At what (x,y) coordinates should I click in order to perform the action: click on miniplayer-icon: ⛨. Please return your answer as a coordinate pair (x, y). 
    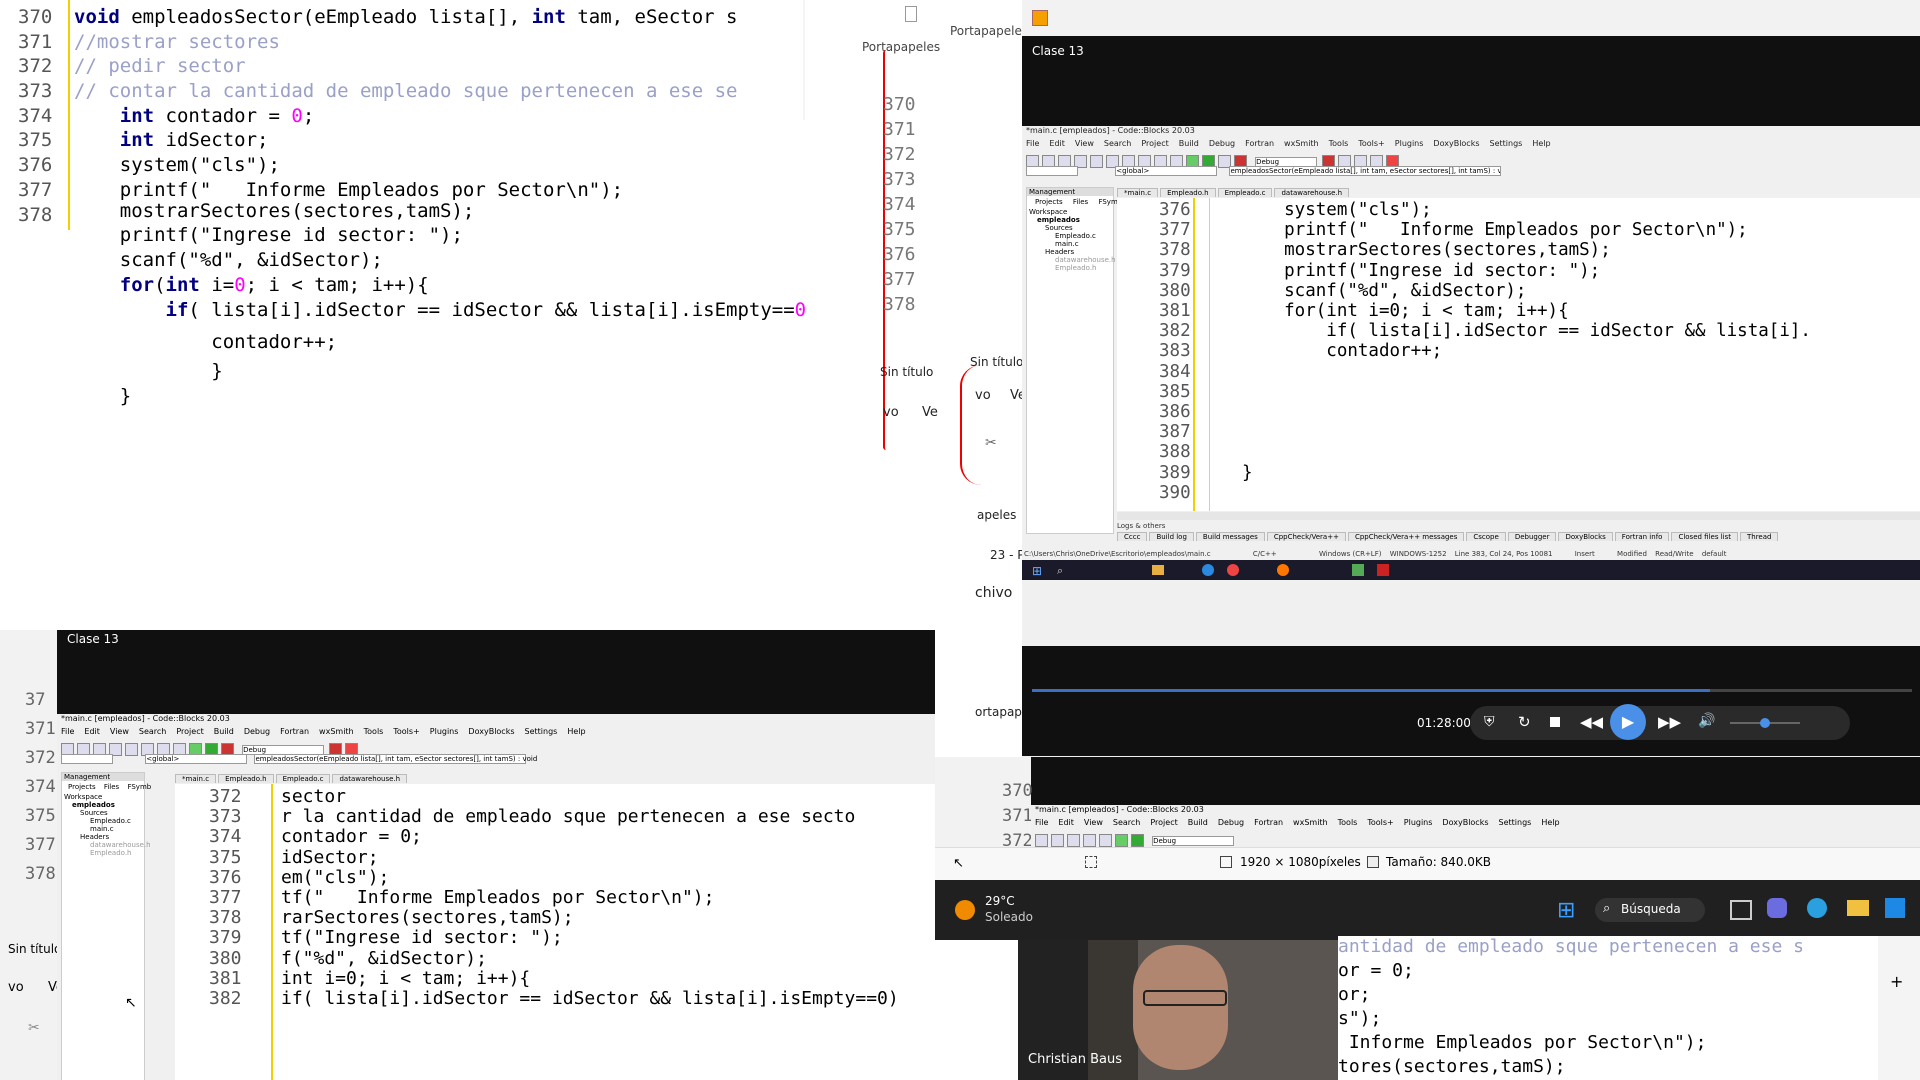
    Looking at the image, I should click on (1489, 722).